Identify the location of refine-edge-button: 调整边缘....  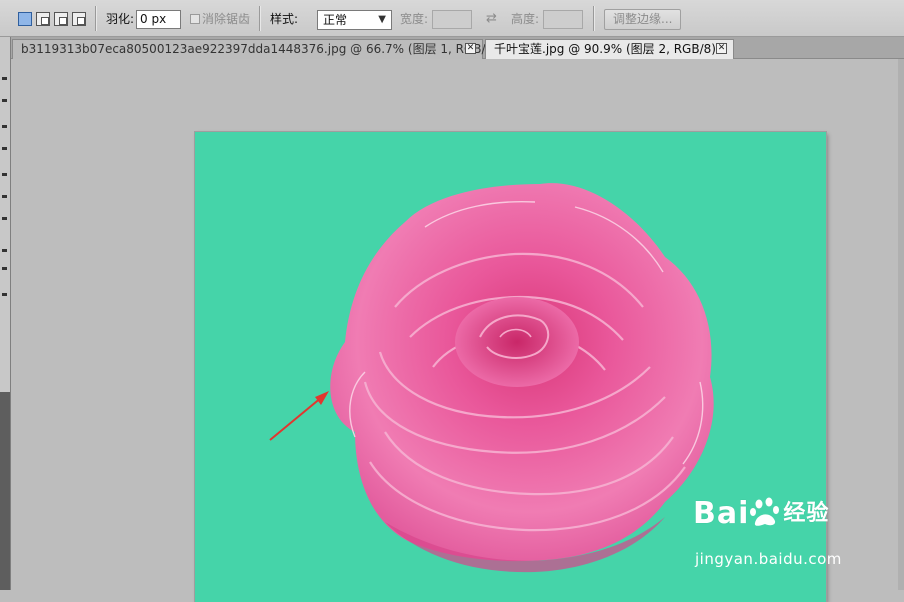
(643, 19).